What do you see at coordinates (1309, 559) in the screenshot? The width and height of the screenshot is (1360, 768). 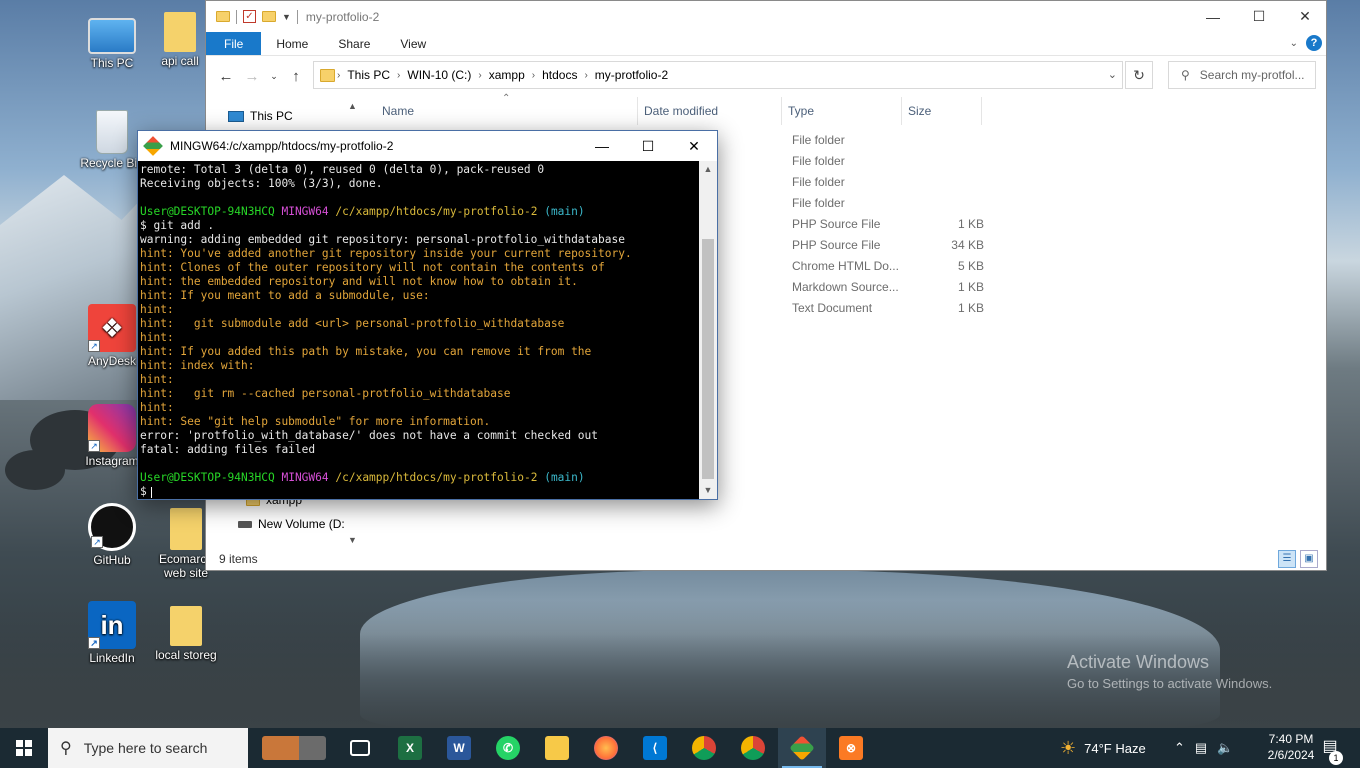 I see `large-icons-view-icon: ▣` at bounding box center [1309, 559].